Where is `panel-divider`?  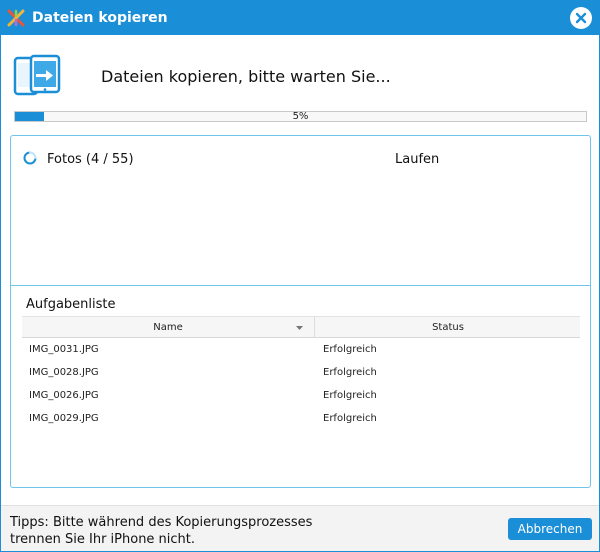
panel-divider is located at coordinates (300, 285).